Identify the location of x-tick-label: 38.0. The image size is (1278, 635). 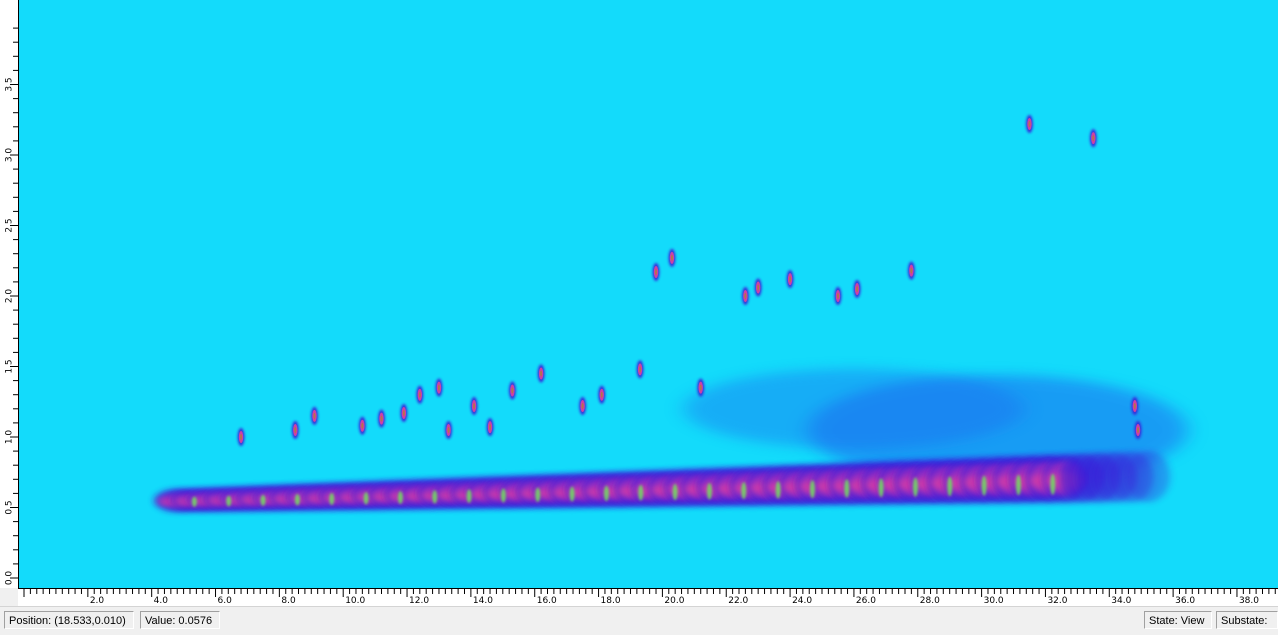
(1249, 601).